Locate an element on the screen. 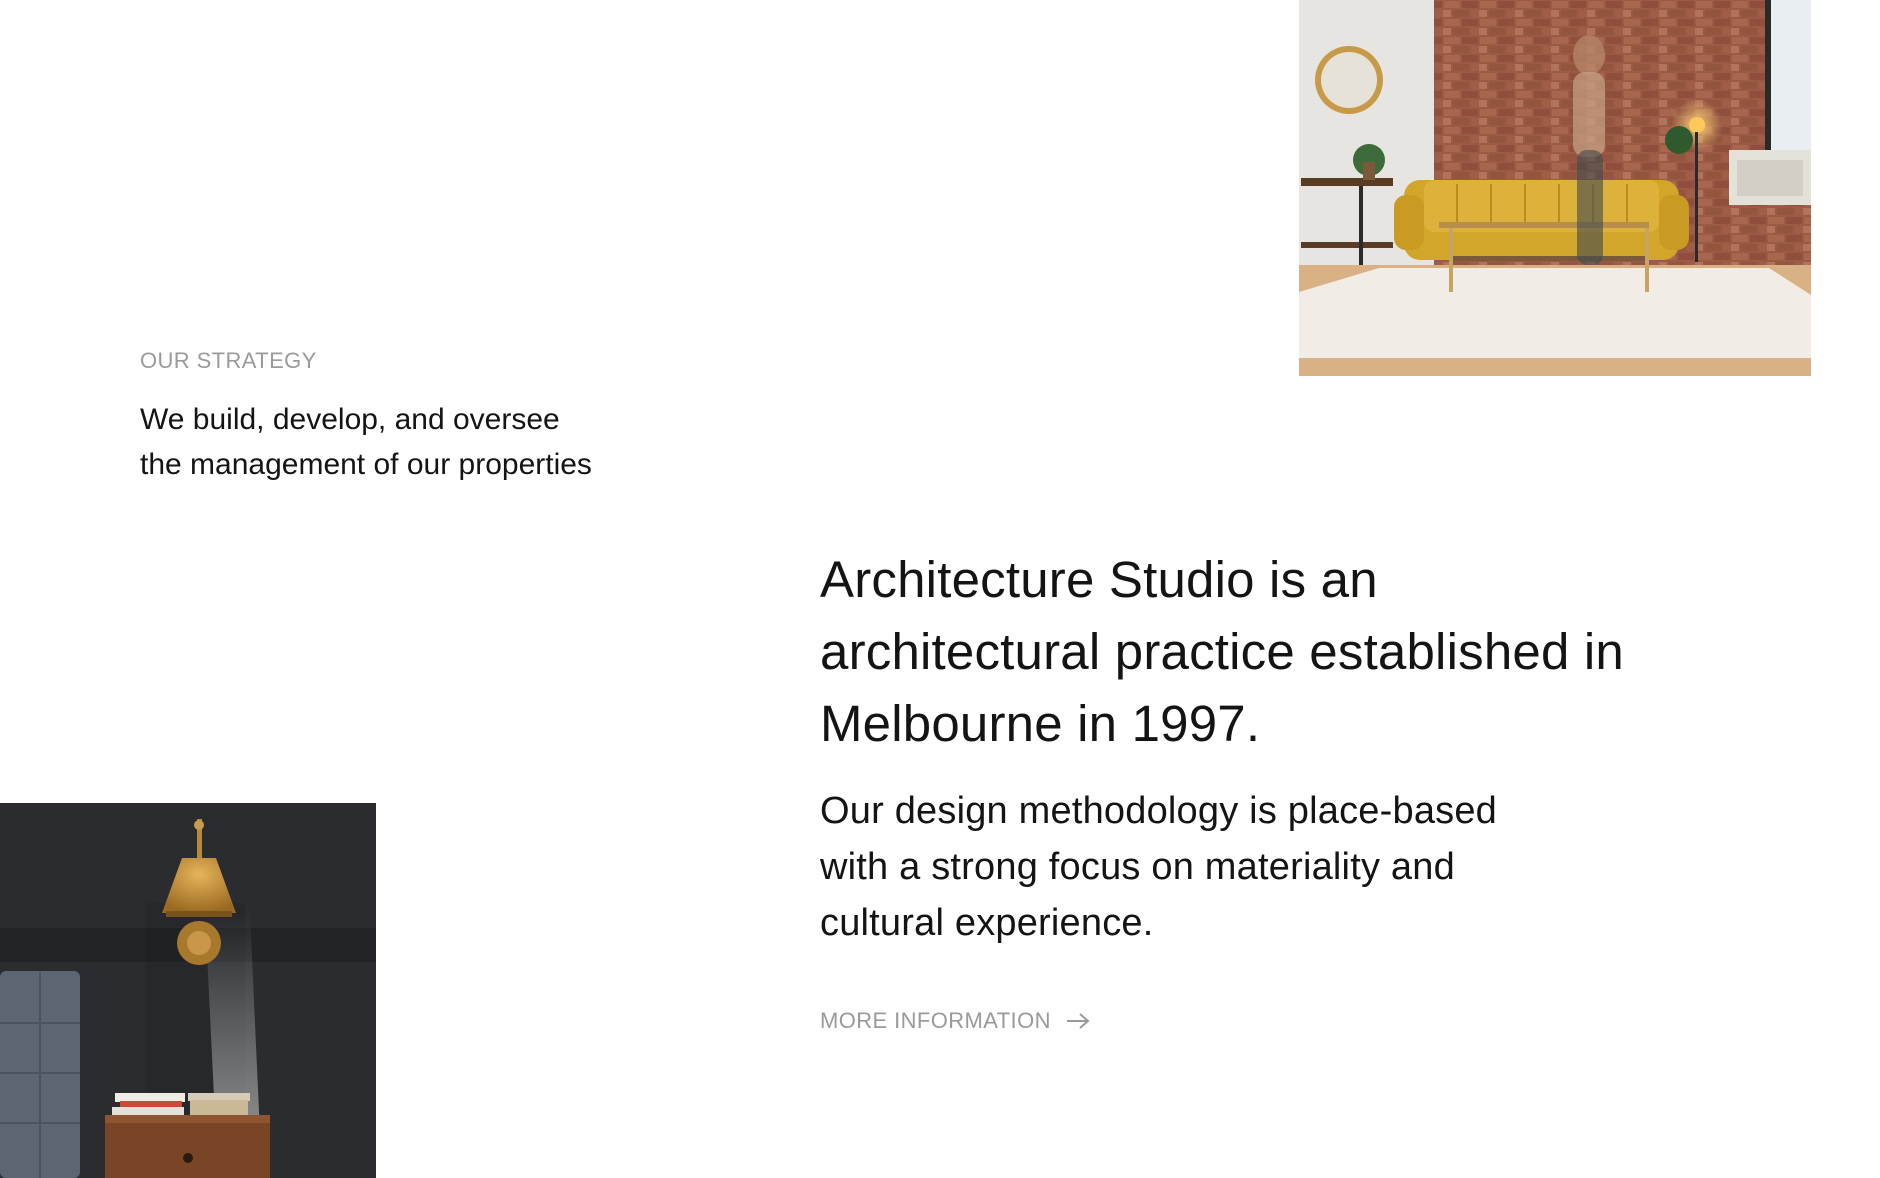 Image resolution: width=1880 pixels, height=1178 pixels. strategy-line-2: the management of our properties is located at coordinates (366, 464).